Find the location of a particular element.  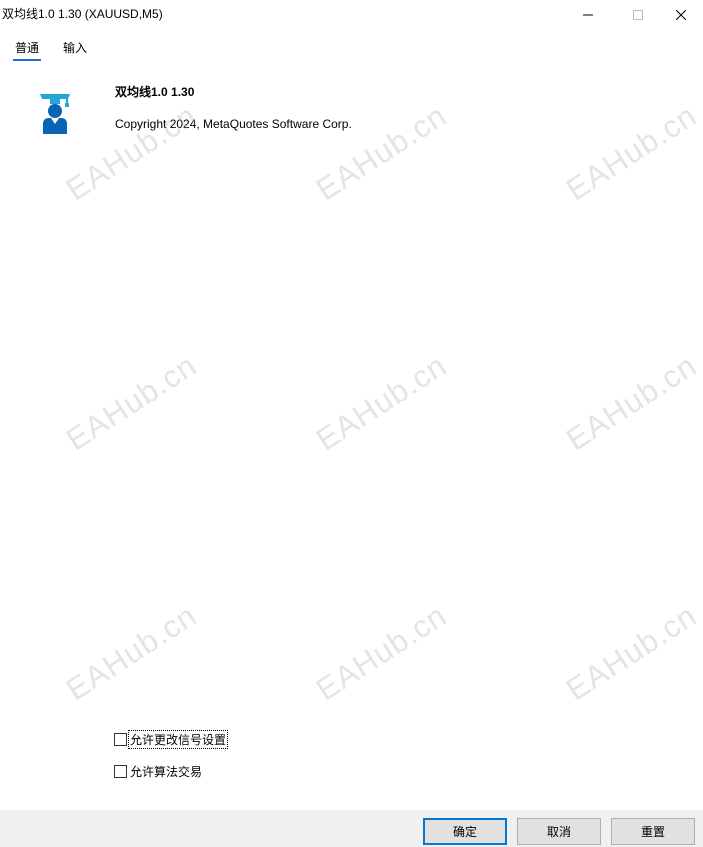

allow-modify-signal-checkbox: 允许更改信号设置 is located at coordinates (171, 739).